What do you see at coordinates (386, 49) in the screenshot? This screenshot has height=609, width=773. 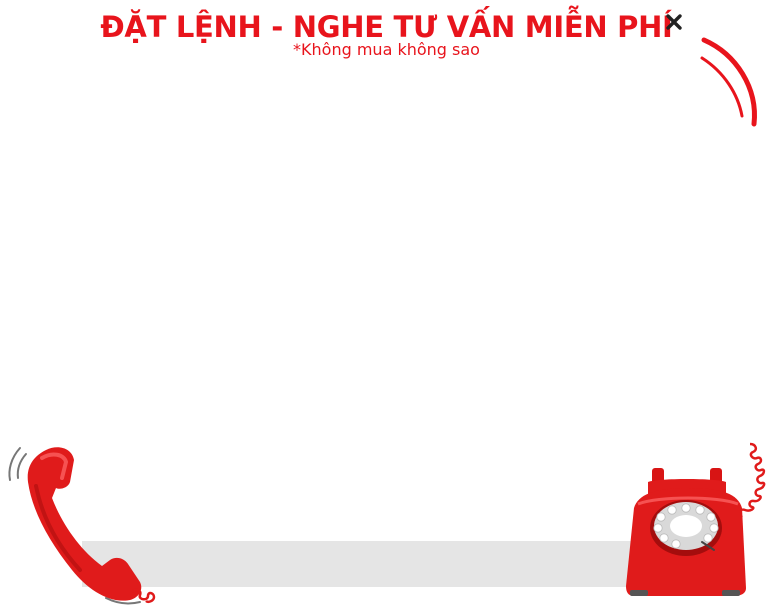 I see `popup-subtitle: *Không mua không sao` at bounding box center [386, 49].